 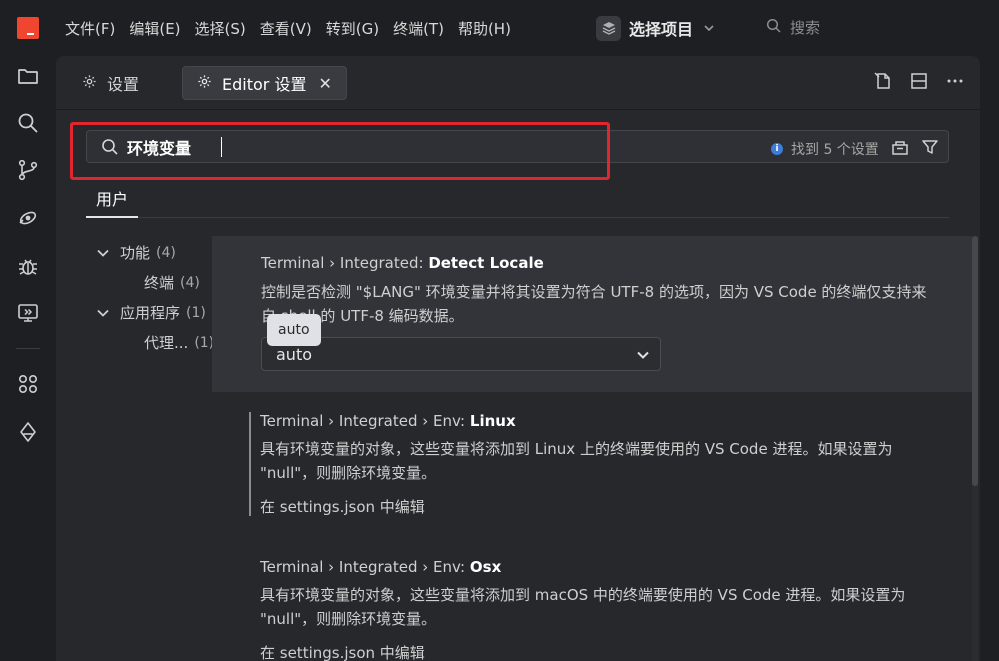 What do you see at coordinates (28, 28) in the screenshot?
I see `app-logo` at bounding box center [28, 28].